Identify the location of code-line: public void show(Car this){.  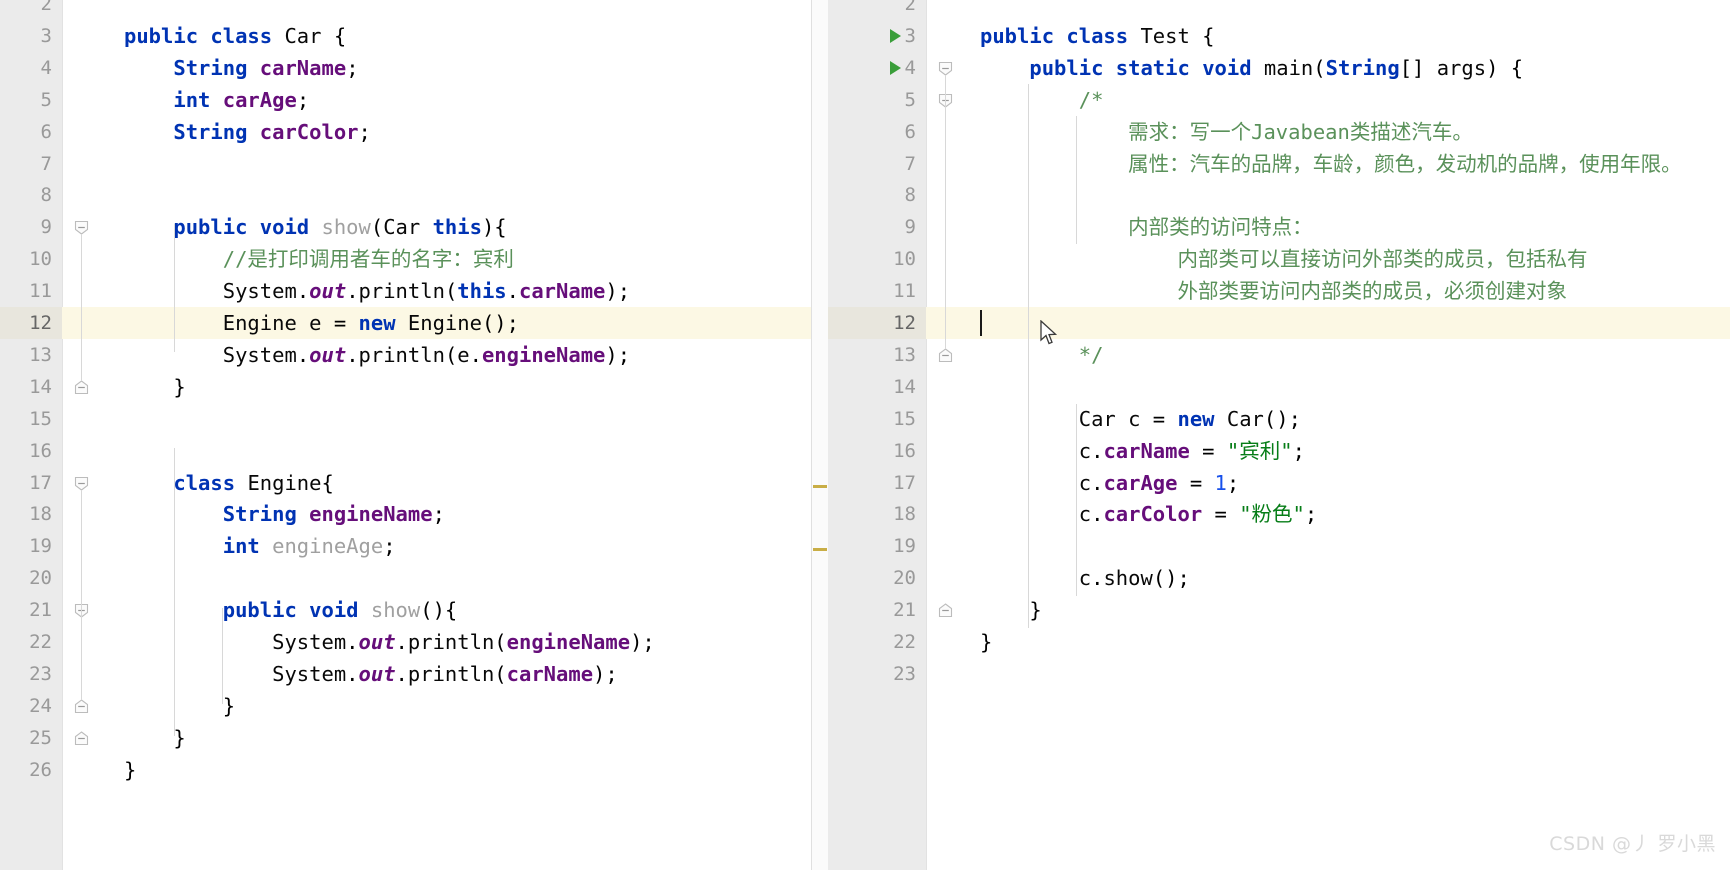
(315, 227).